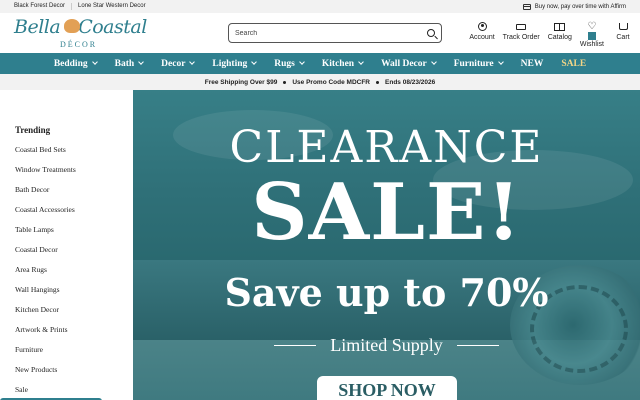 Image resolution: width=640 pixels, height=400 pixels. Describe the element at coordinates (431, 33) in the screenshot. I see `search-icon` at that location.